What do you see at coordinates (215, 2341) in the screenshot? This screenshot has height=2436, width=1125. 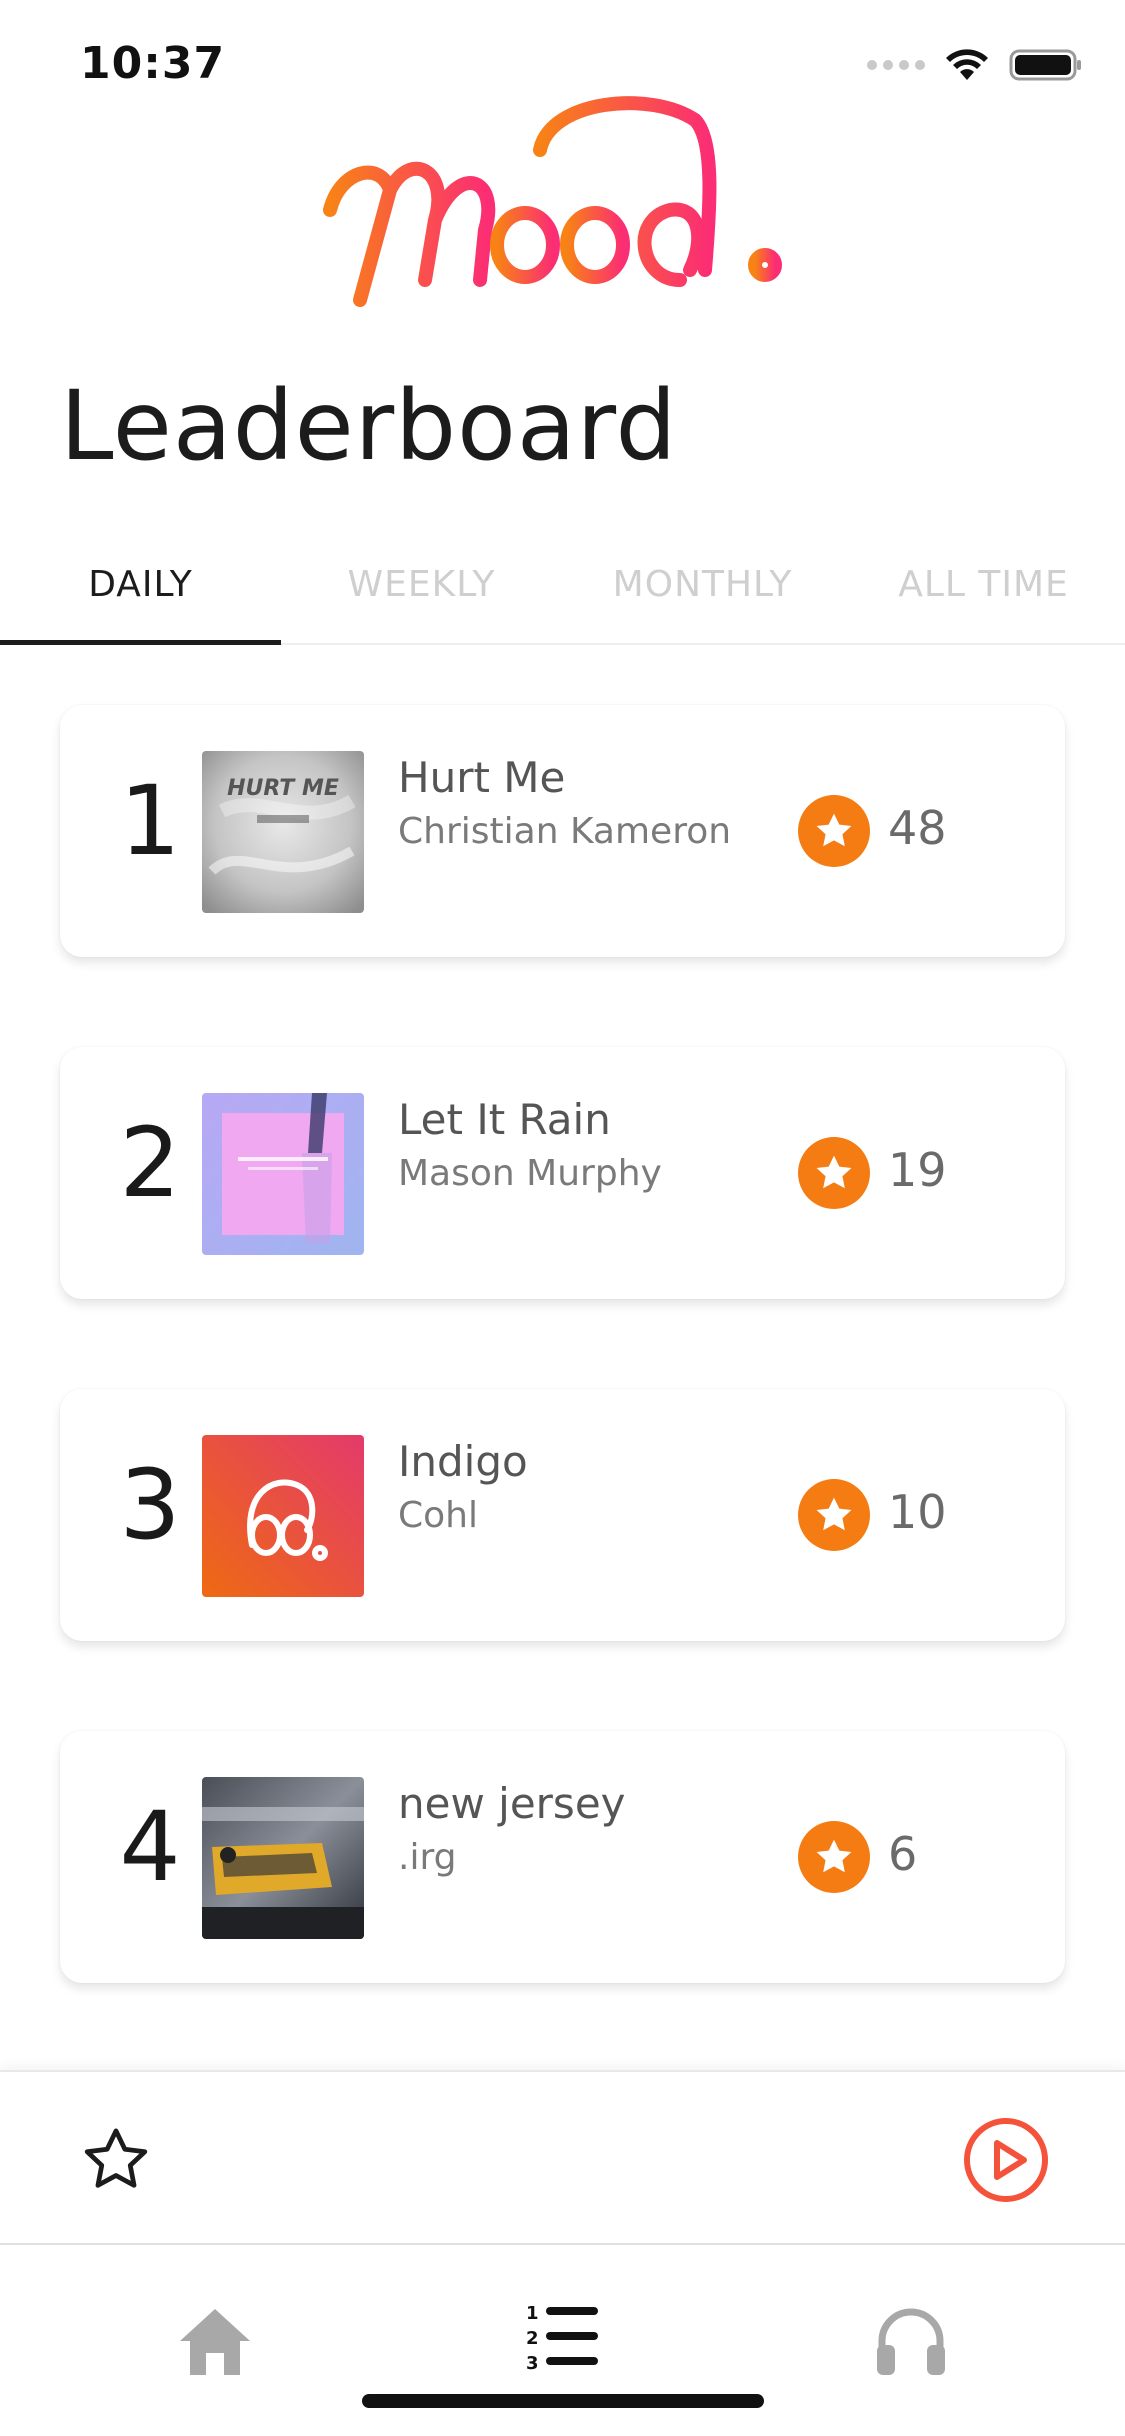 I see `home-icon` at bounding box center [215, 2341].